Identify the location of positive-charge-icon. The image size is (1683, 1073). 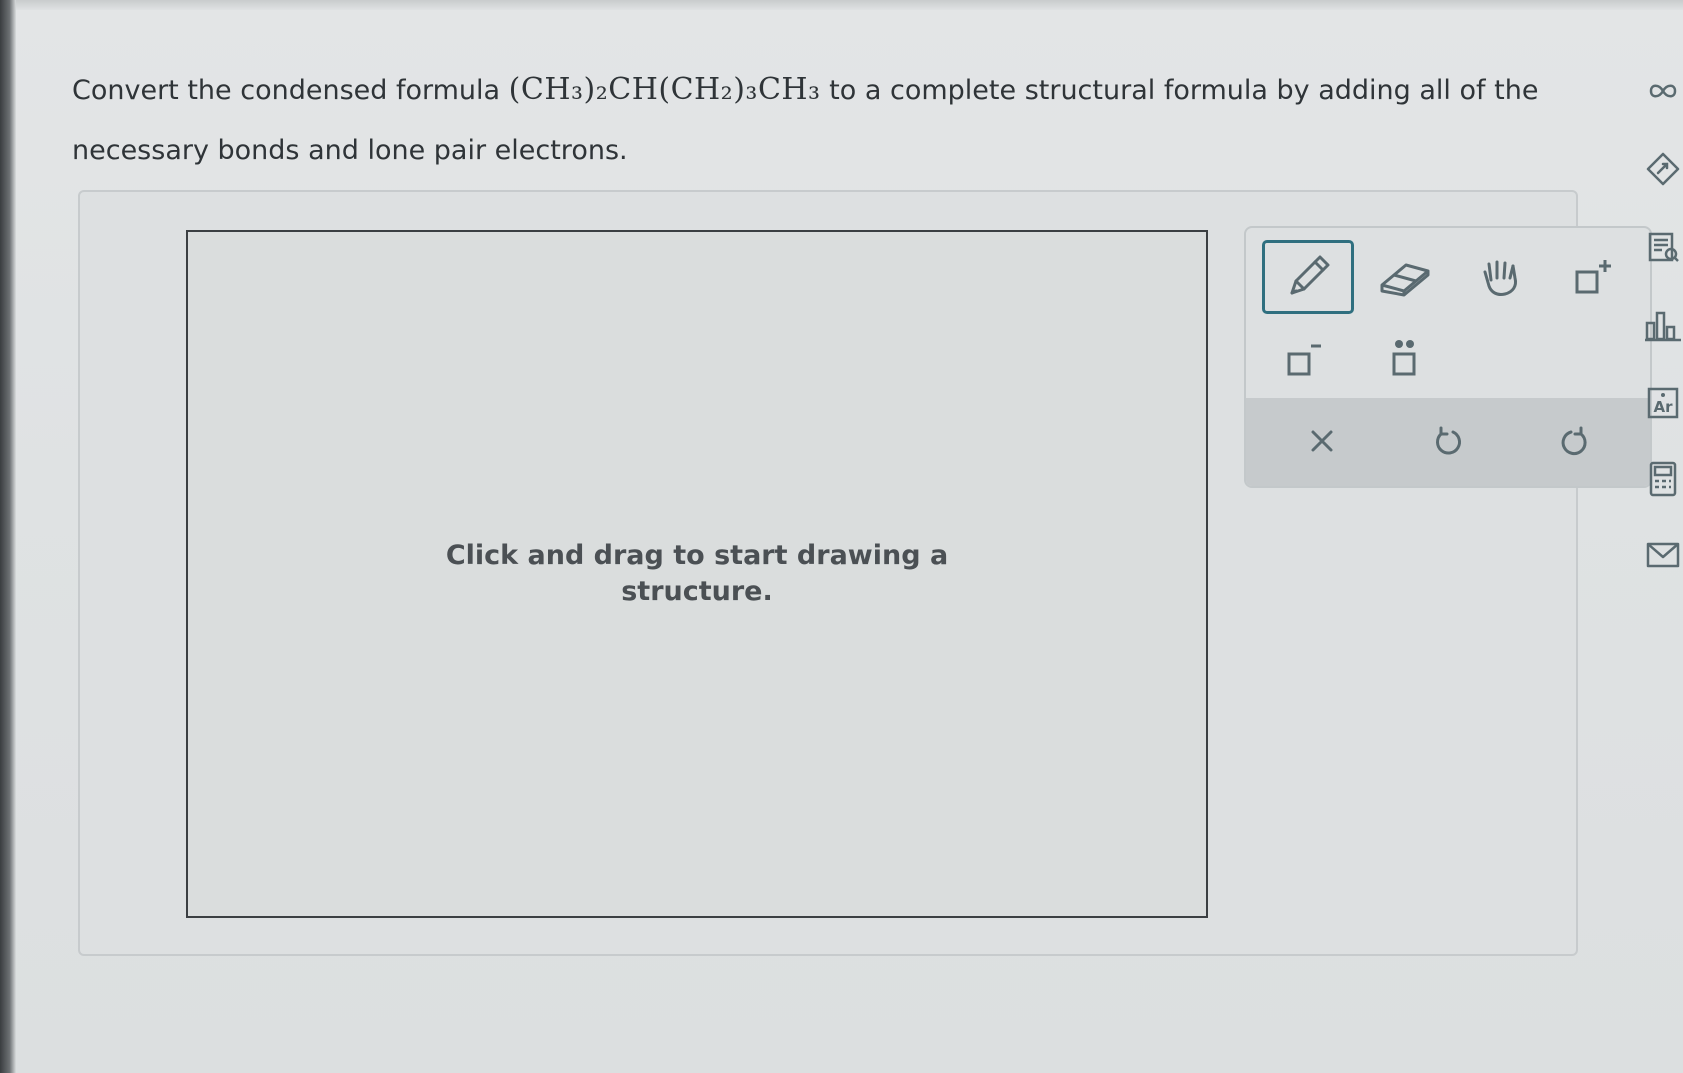
(1594, 277).